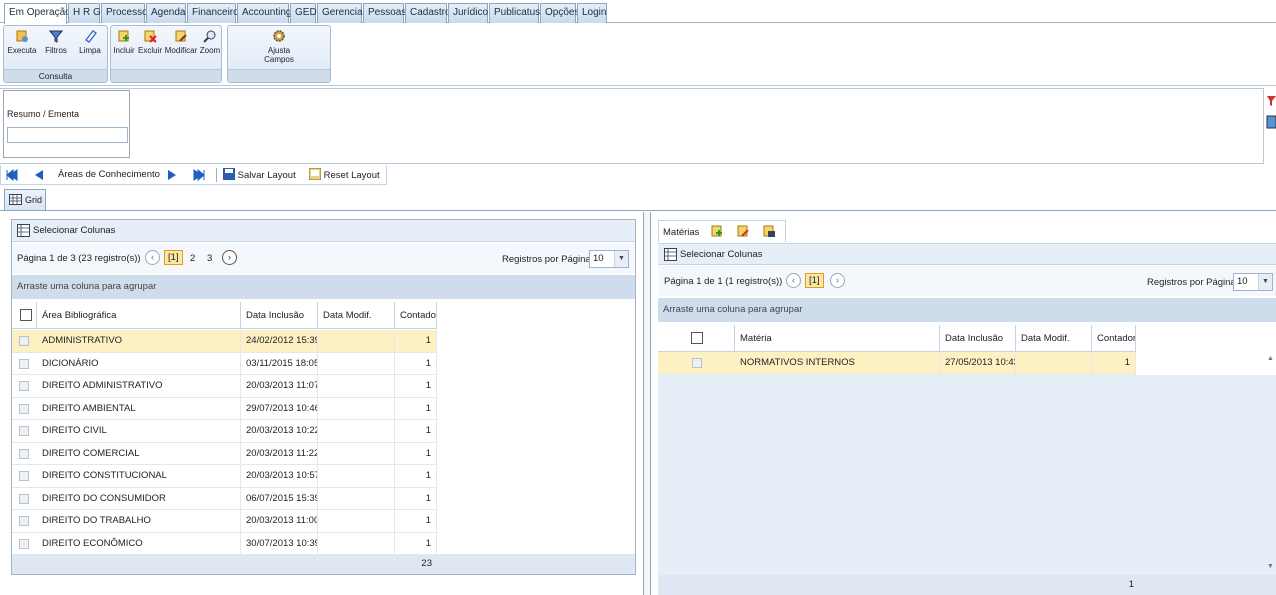 The image size is (1276, 595). I want to click on reset-layout-button: Reset Layout, so click(344, 174).